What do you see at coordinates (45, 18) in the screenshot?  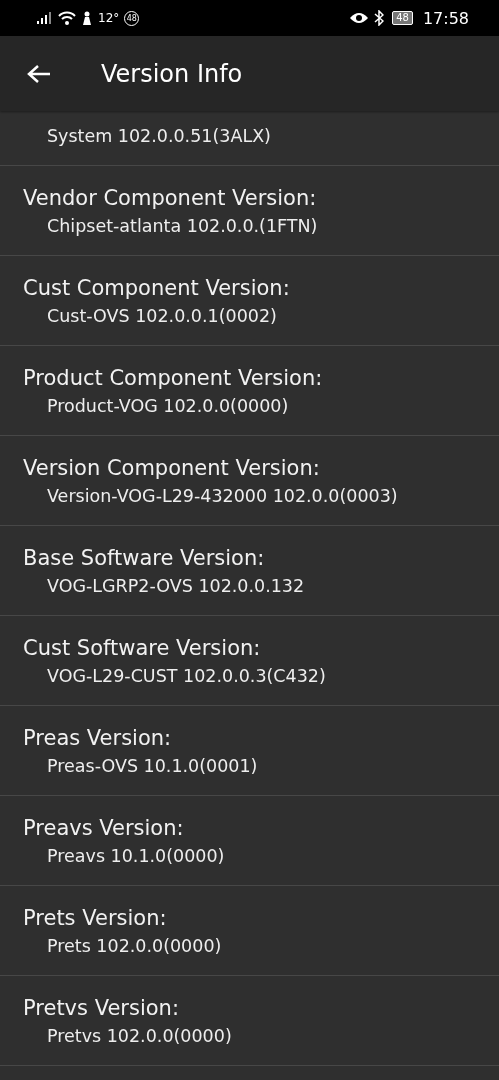 I see `signal-icon` at bounding box center [45, 18].